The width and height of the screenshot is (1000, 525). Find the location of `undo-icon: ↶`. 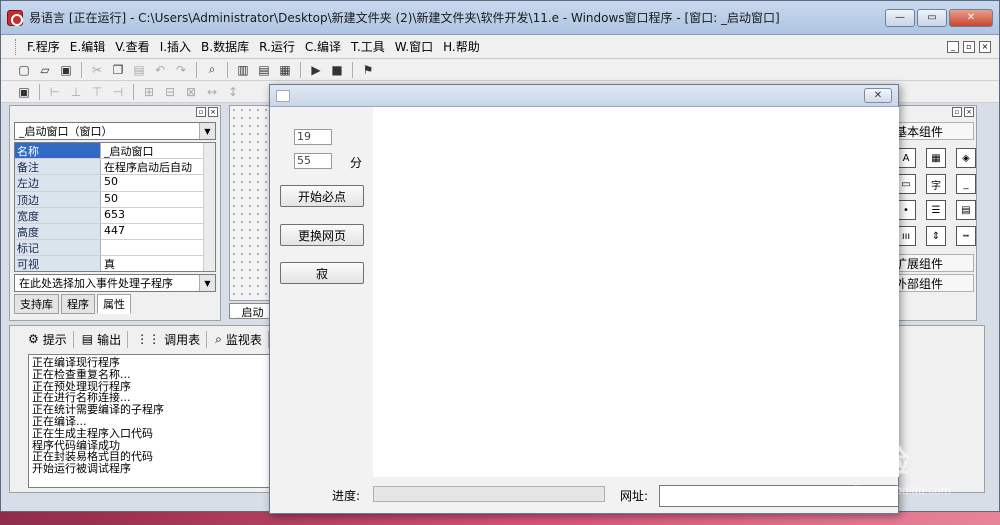

undo-icon: ↶ is located at coordinates (160, 70).